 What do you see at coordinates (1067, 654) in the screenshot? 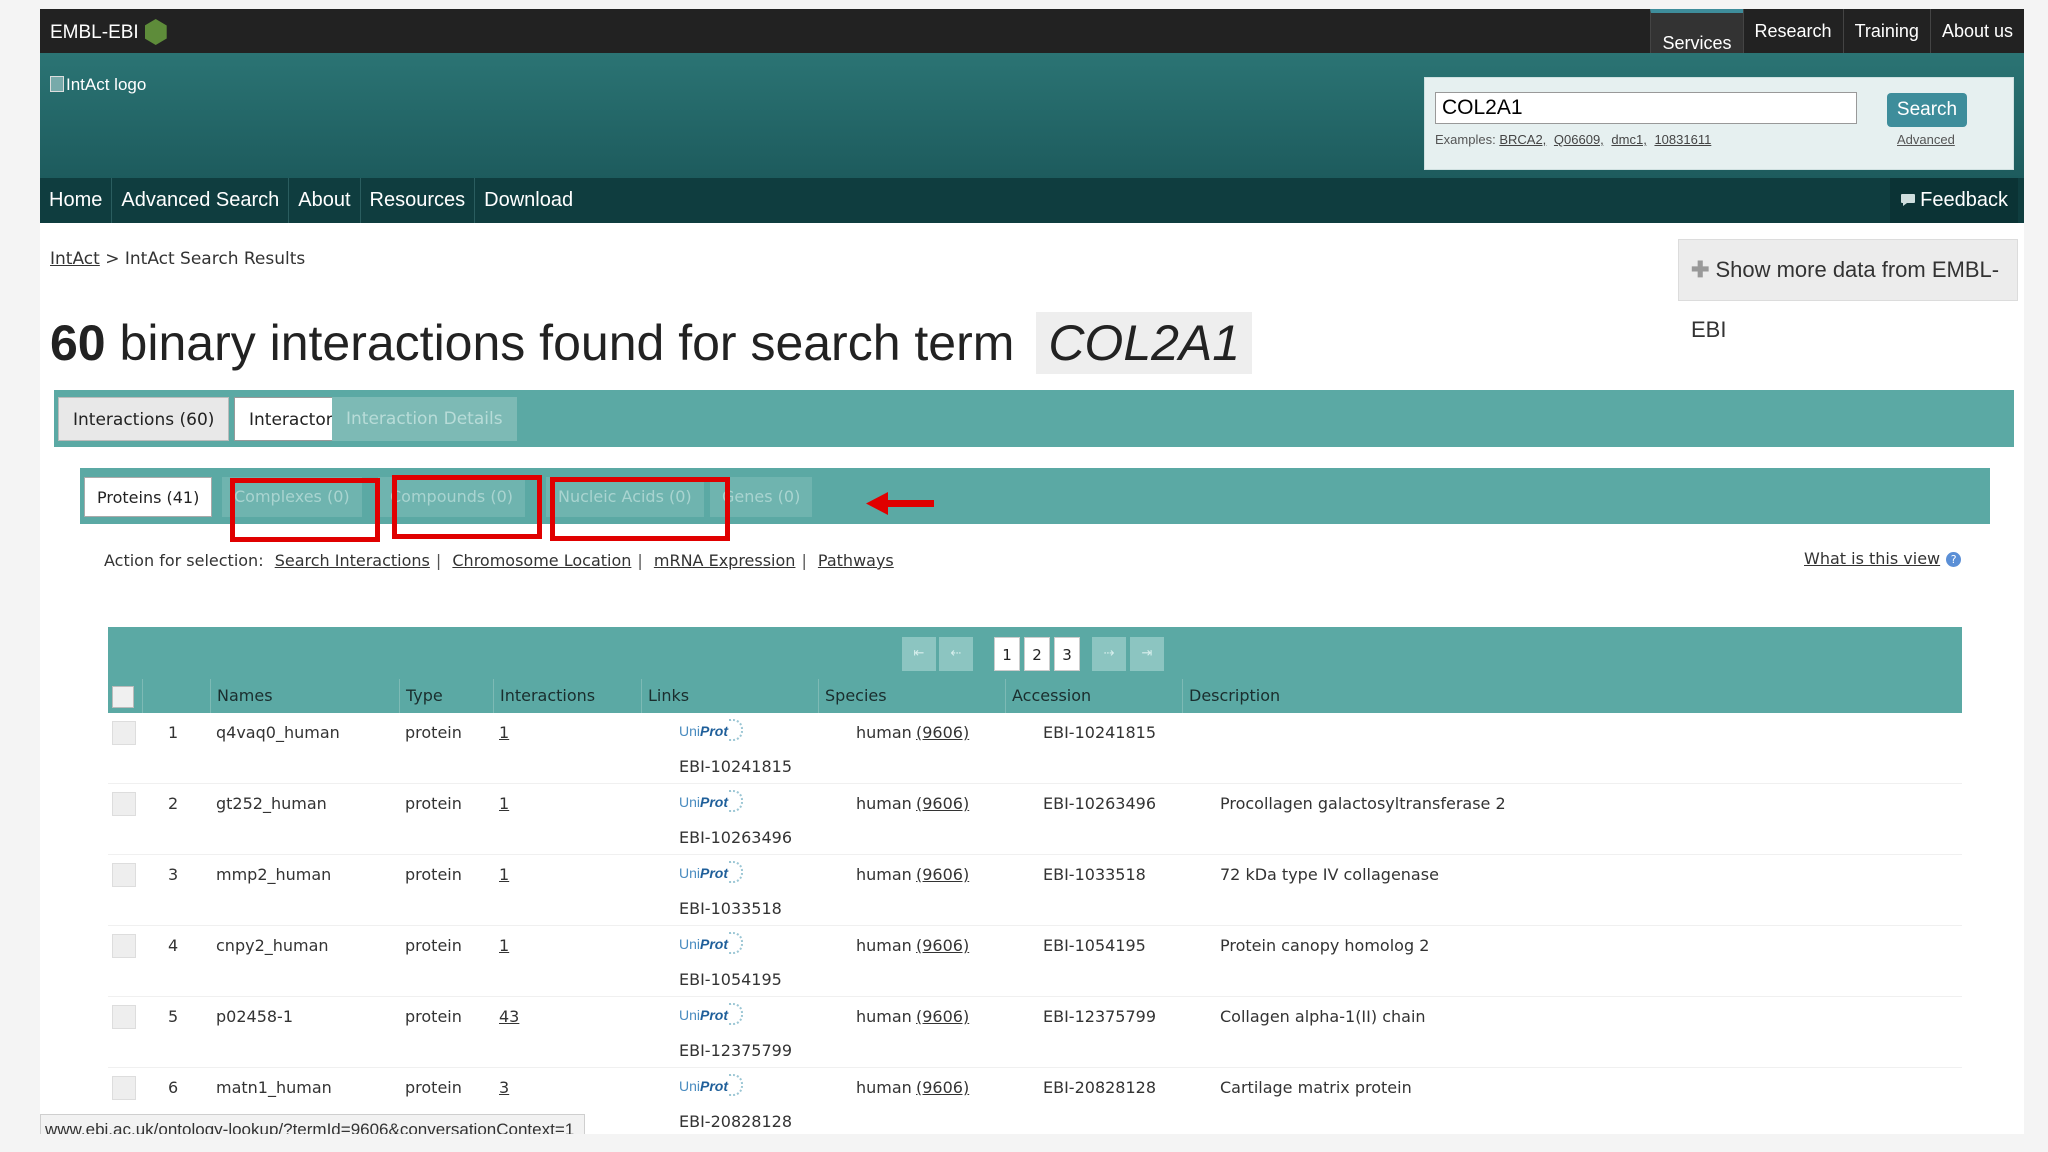
I see `pager-page-3: 3` at bounding box center [1067, 654].